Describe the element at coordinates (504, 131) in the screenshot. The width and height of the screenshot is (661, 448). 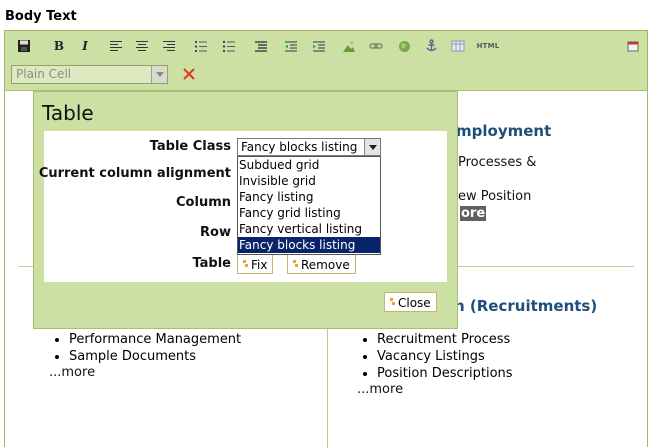
I see `section-heading-employment: mployment` at that location.